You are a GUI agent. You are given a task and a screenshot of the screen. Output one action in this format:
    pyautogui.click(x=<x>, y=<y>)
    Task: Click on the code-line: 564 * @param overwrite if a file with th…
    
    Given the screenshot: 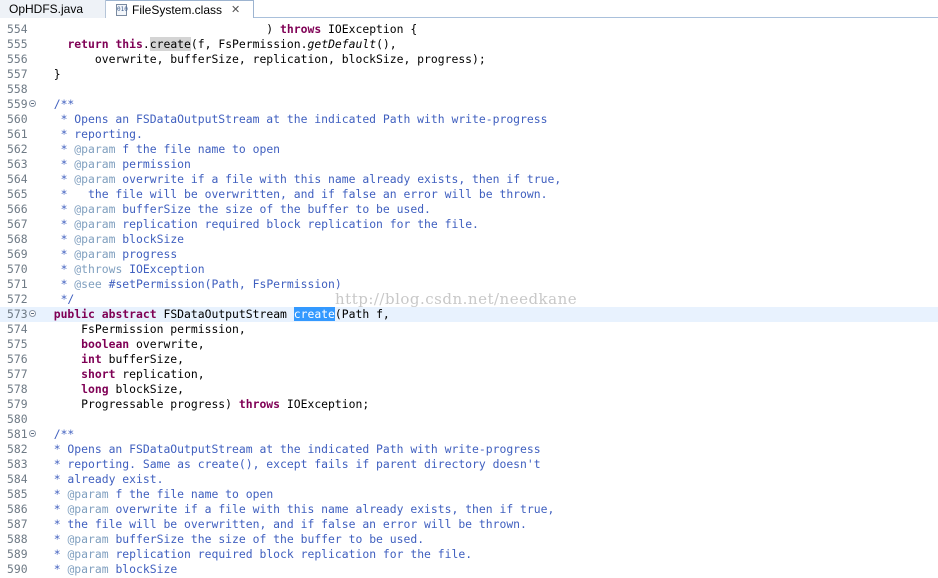 What is the action you would take?
    pyautogui.click(x=469, y=179)
    